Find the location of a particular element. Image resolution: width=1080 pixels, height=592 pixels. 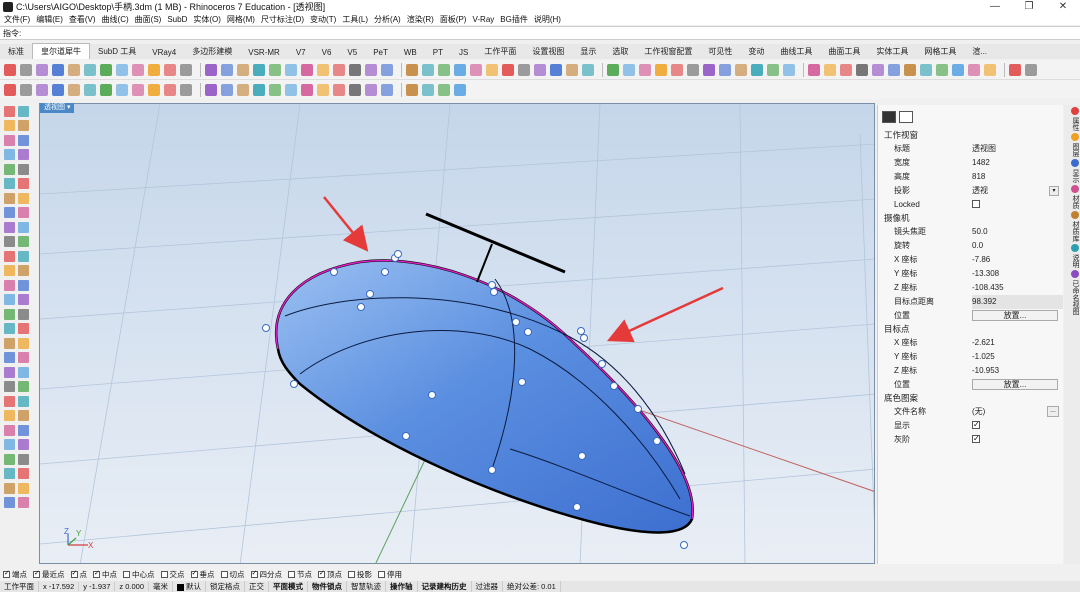

viewport-title-tab: 透视图 ▾ is located at coordinates (57, 108).